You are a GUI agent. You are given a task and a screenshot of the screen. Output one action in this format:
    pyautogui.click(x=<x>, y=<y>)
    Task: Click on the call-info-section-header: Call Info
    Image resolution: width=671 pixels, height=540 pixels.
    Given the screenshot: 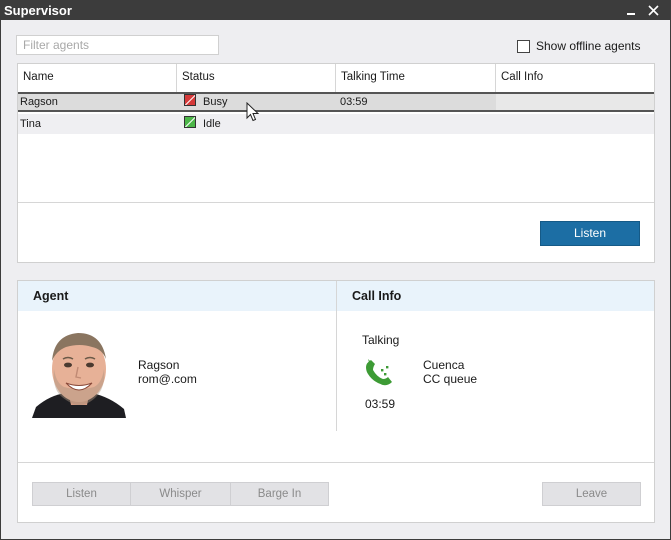 What is the action you would take?
    pyautogui.click(x=495, y=296)
    